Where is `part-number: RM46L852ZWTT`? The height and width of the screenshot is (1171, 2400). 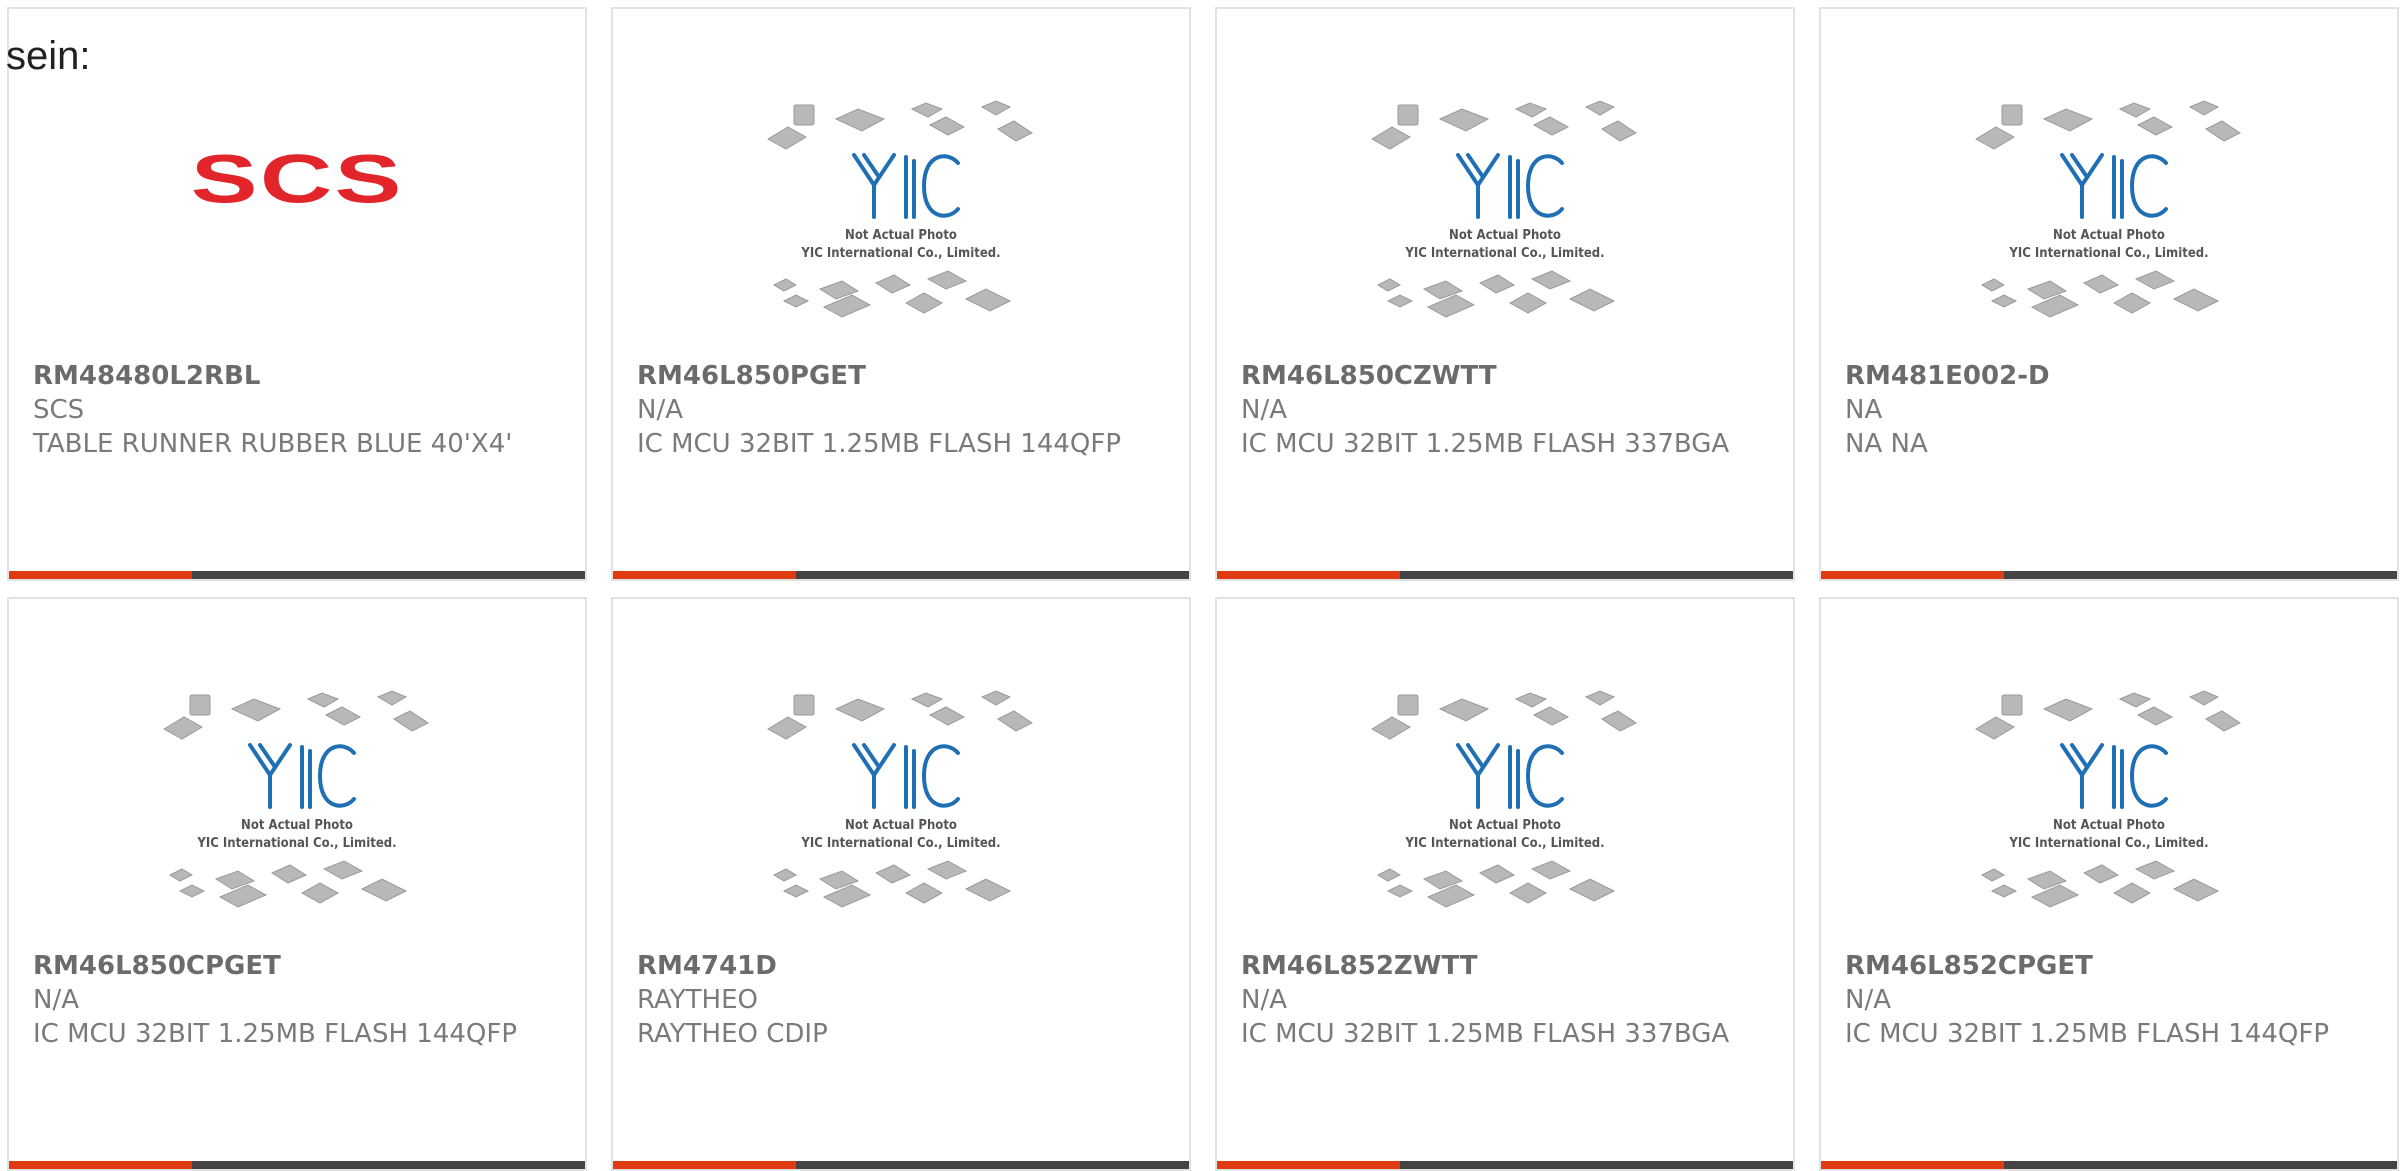 part-number: RM46L852ZWTT is located at coordinates (1510, 966).